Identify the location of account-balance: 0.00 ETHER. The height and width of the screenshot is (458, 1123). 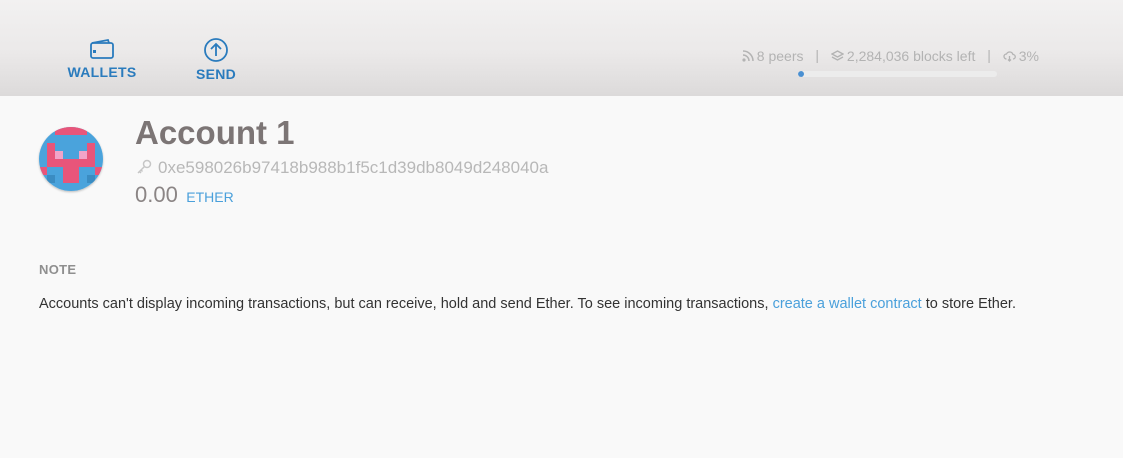
(184, 195).